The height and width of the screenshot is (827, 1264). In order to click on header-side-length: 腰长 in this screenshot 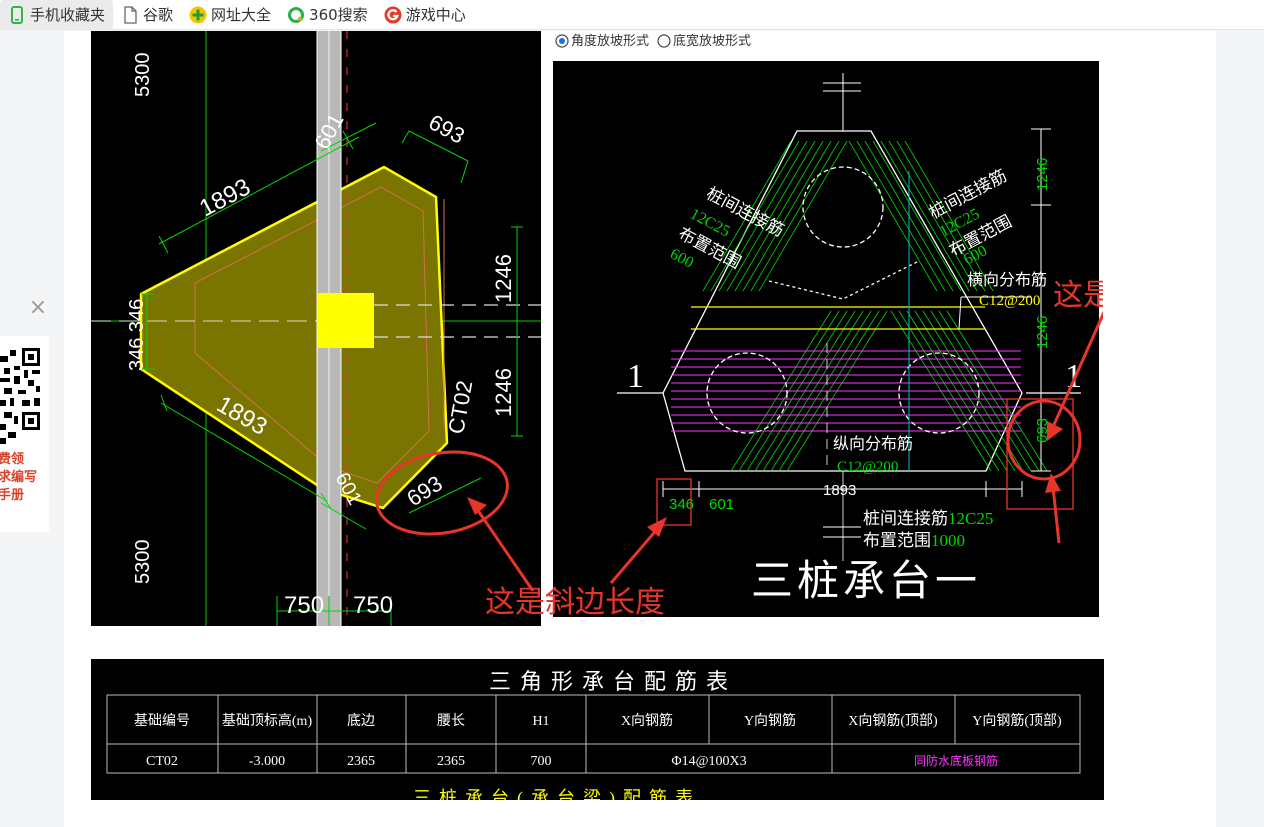, I will do `click(451, 721)`.